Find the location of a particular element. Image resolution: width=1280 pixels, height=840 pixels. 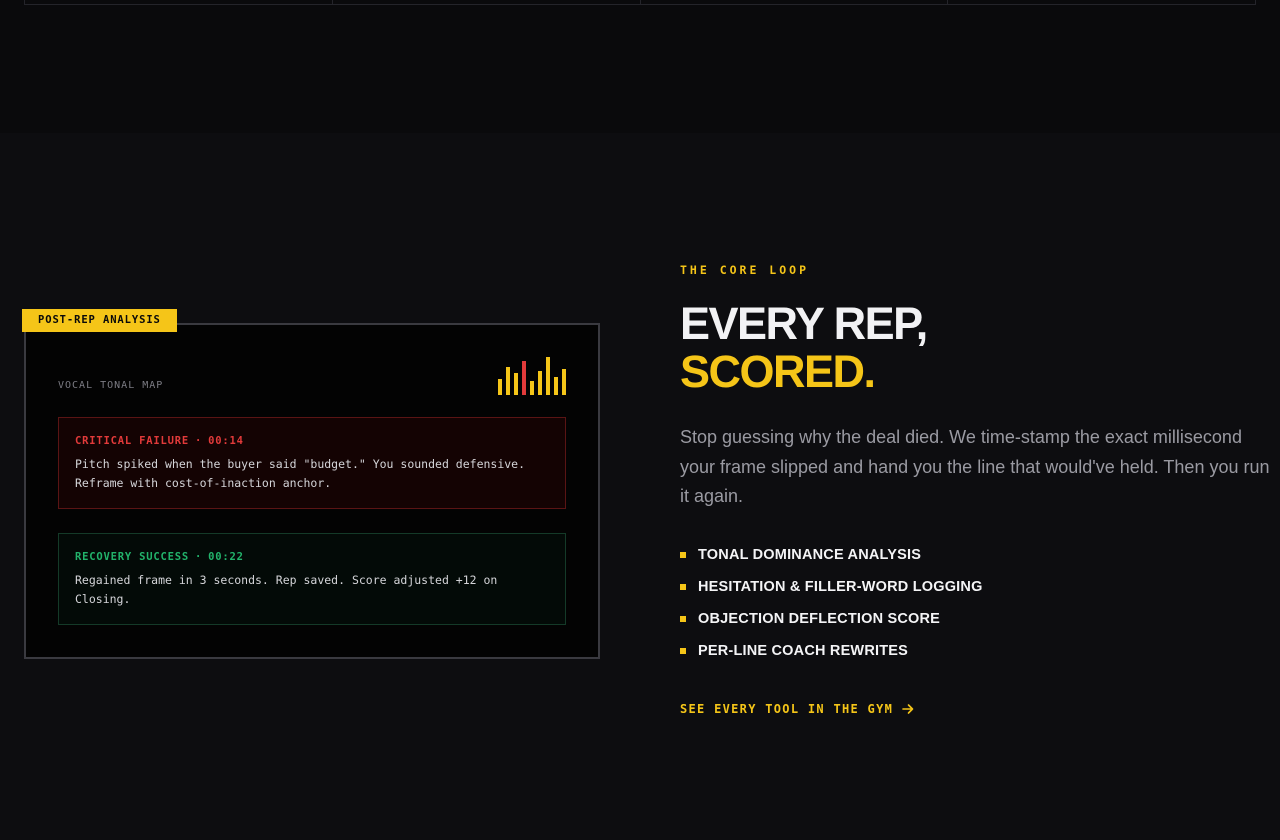

success-line: Closing. is located at coordinates (103, 599).